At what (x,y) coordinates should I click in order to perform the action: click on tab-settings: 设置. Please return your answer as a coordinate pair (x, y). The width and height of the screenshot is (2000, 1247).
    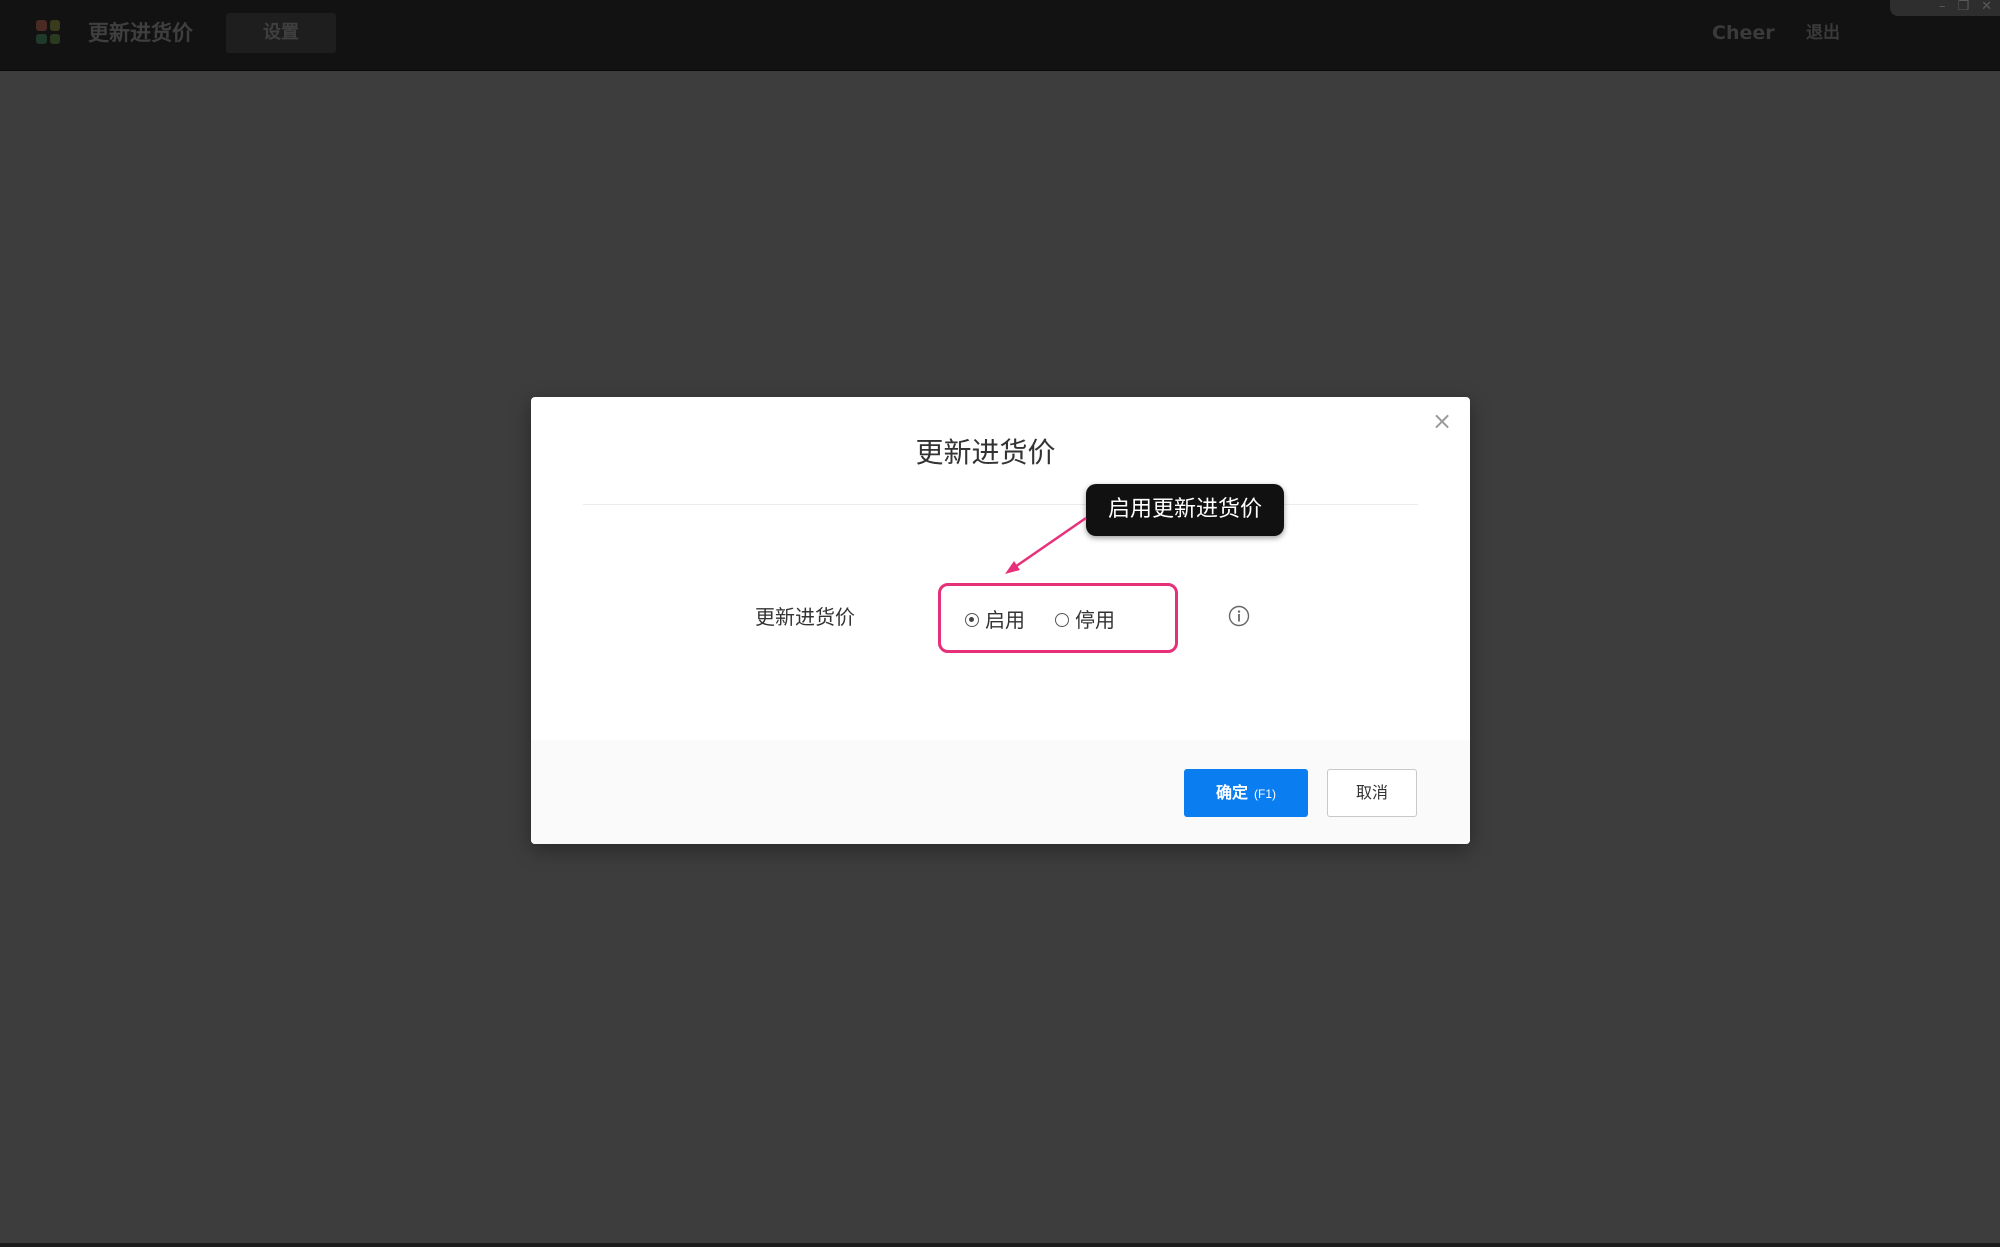
    Looking at the image, I should click on (281, 33).